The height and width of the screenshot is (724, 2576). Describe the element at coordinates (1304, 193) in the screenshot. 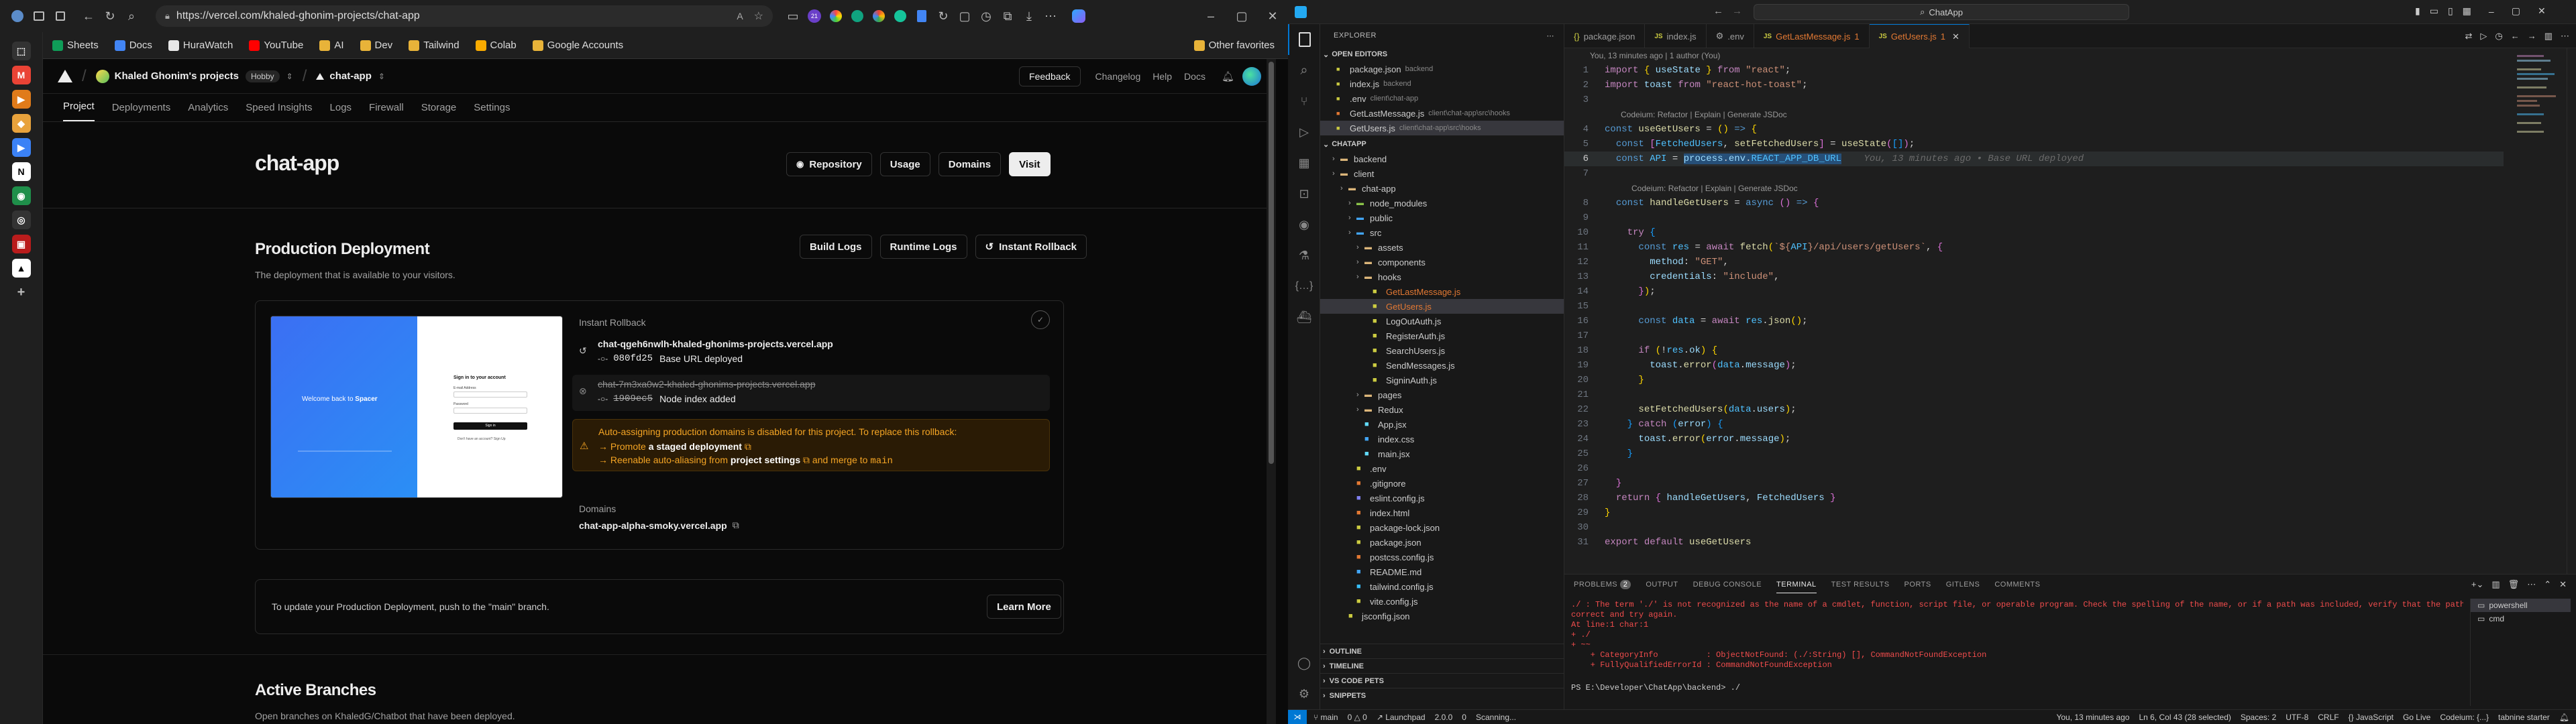

I see `remote-explorer-icon: ⊡` at that location.